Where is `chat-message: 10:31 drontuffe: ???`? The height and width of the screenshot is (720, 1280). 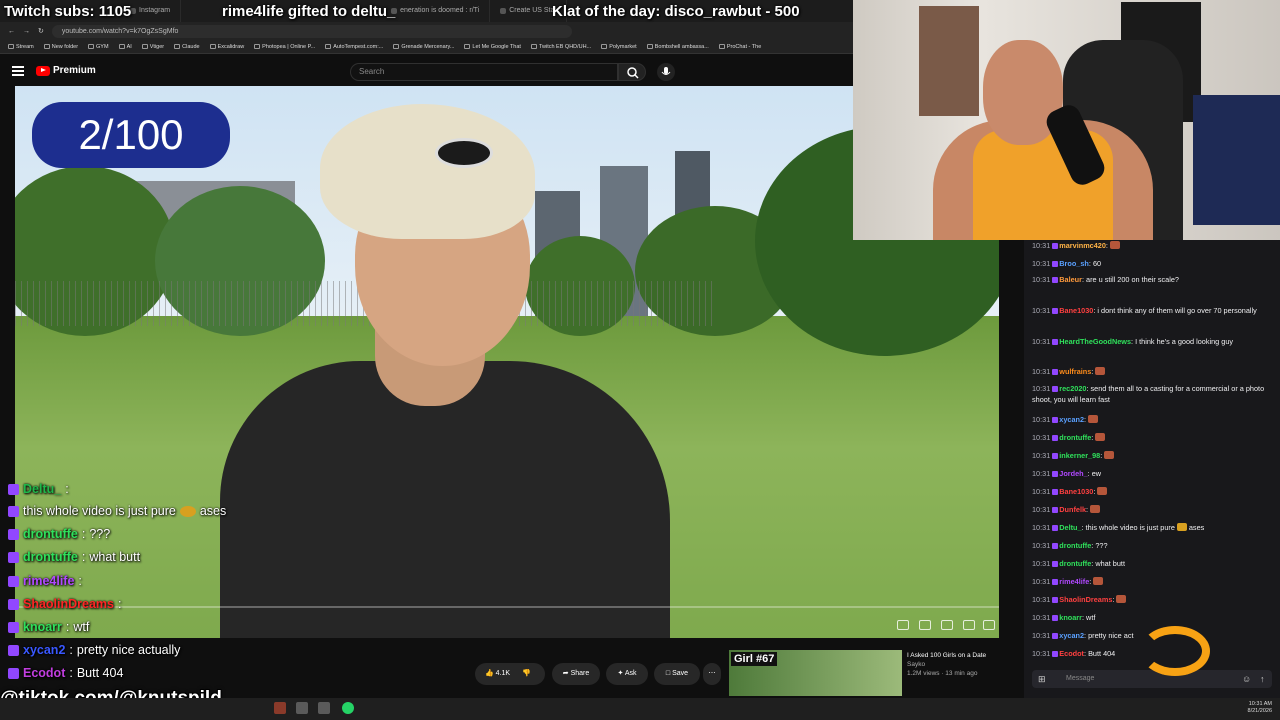 chat-message: 10:31 drontuffe: ??? is located at coordinates (1154, 545).